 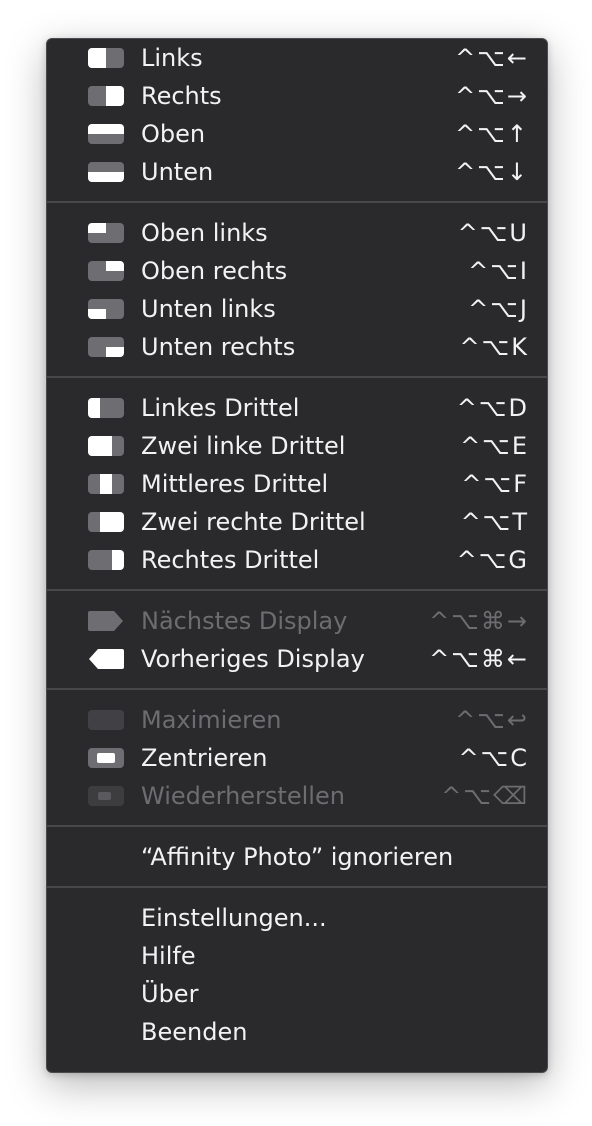 I want to click on menu-item-rechtes-drittel: Rechtes Drittel ^⌥G, so click(x=297, y=560).